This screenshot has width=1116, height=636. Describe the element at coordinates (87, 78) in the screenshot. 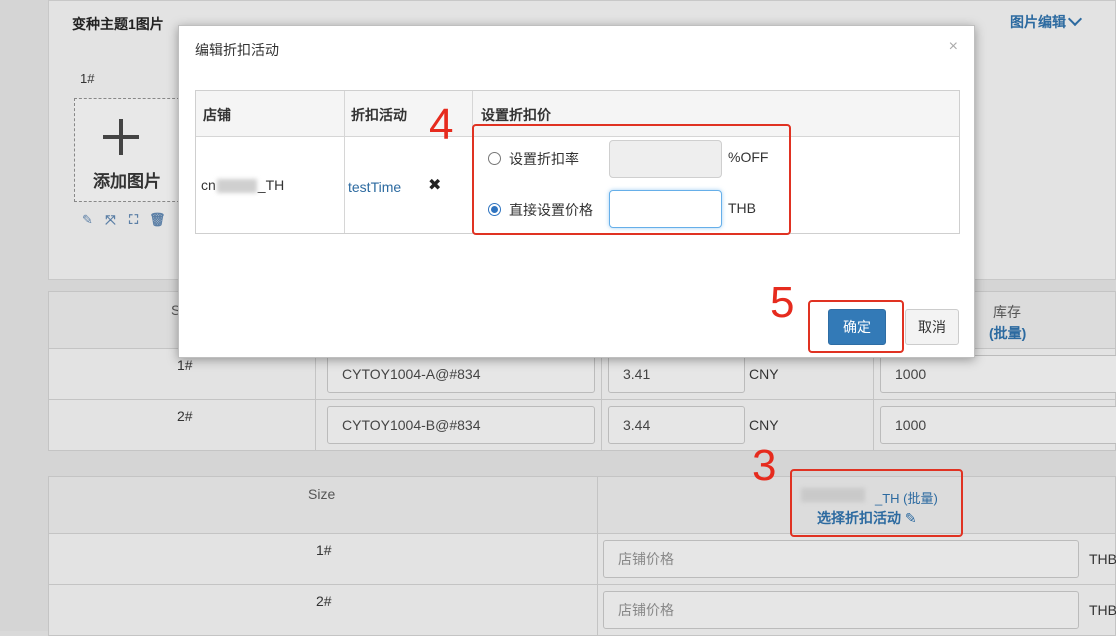

I see `image-slot-label: 1#` at that location.